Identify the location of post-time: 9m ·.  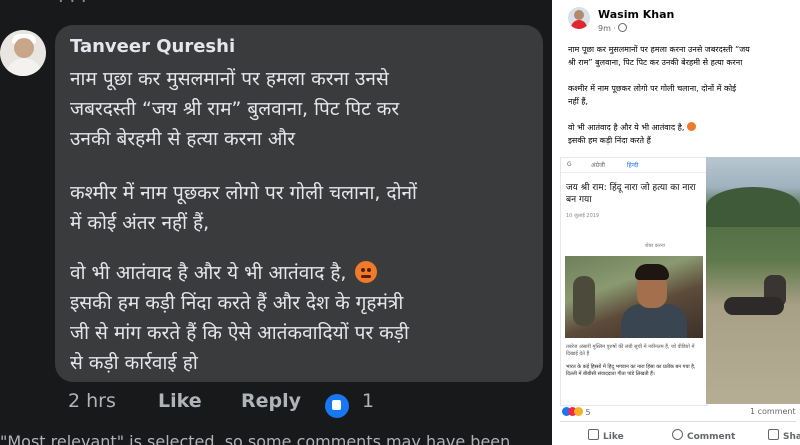
(607, 28).